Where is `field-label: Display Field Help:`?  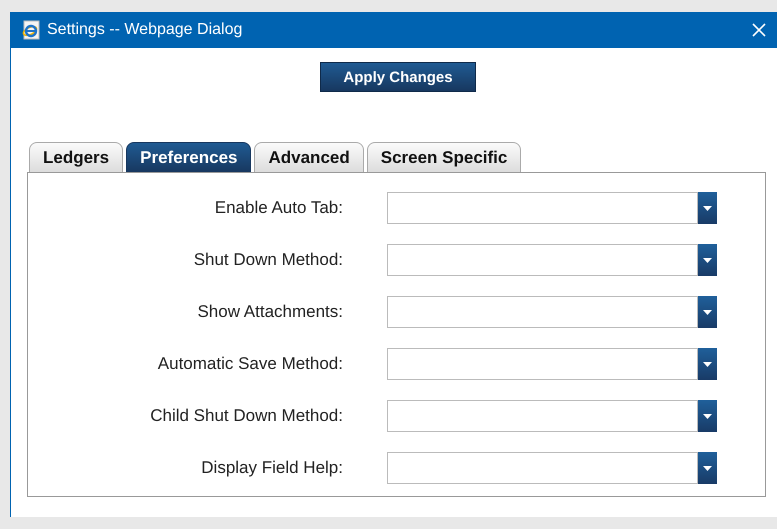
field-label: Display Field Help: is located at coordinates (271, 468).